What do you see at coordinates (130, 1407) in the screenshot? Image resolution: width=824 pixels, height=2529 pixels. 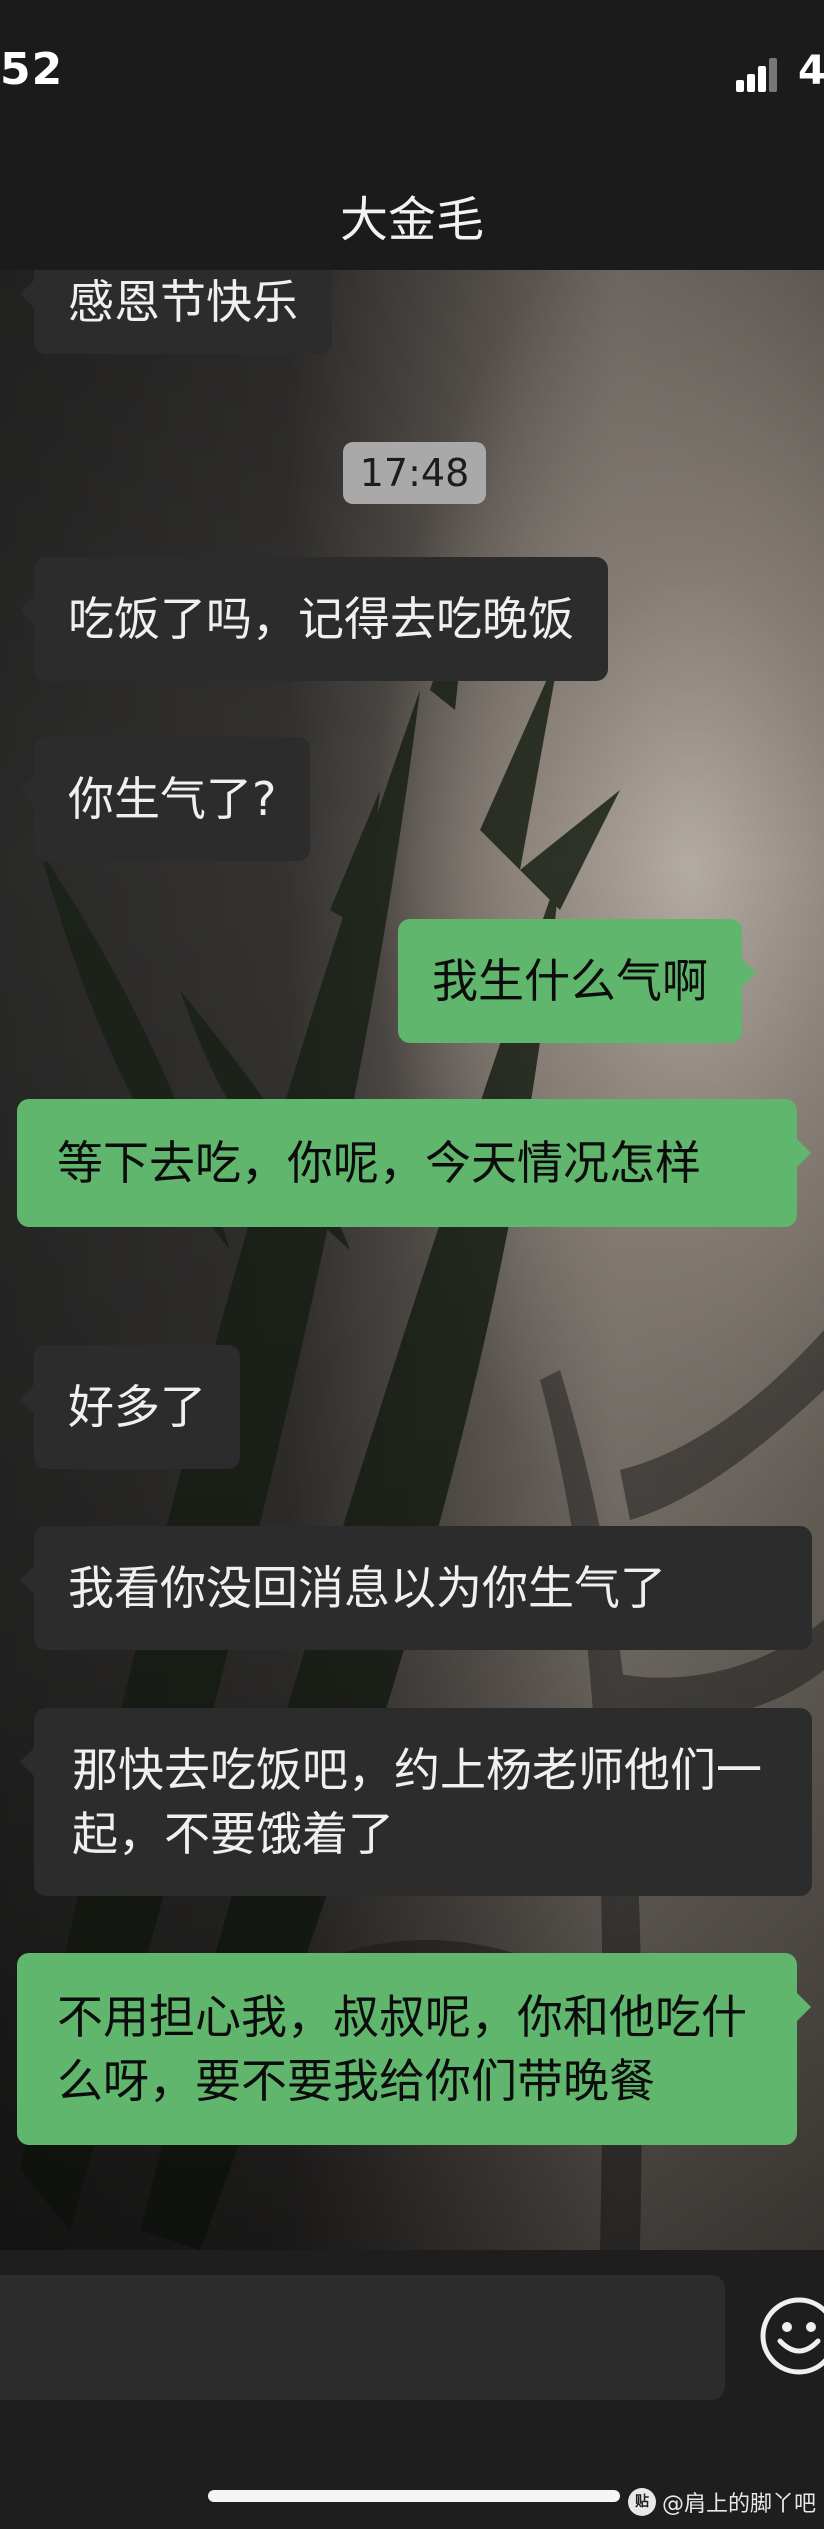 I see `message-incoming: 好多了` at bounding box center [130, 1407].